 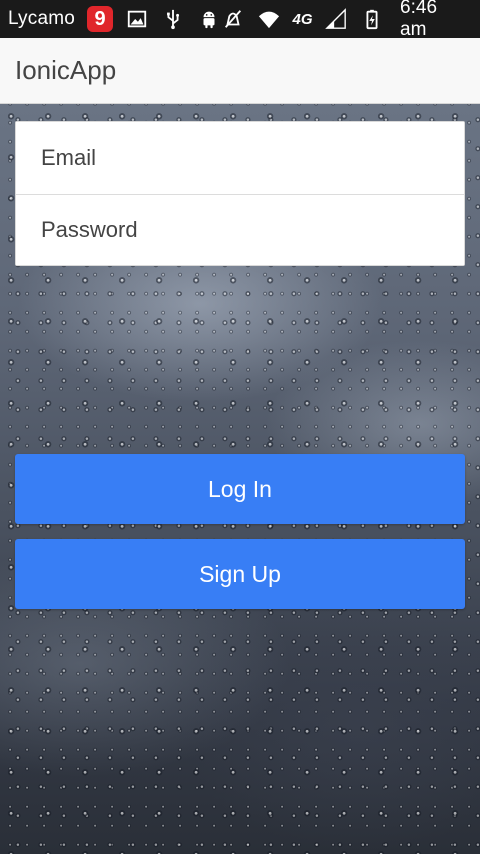 I want to click on status-right: 4G 6:46 am, so click(x=344, y=20).